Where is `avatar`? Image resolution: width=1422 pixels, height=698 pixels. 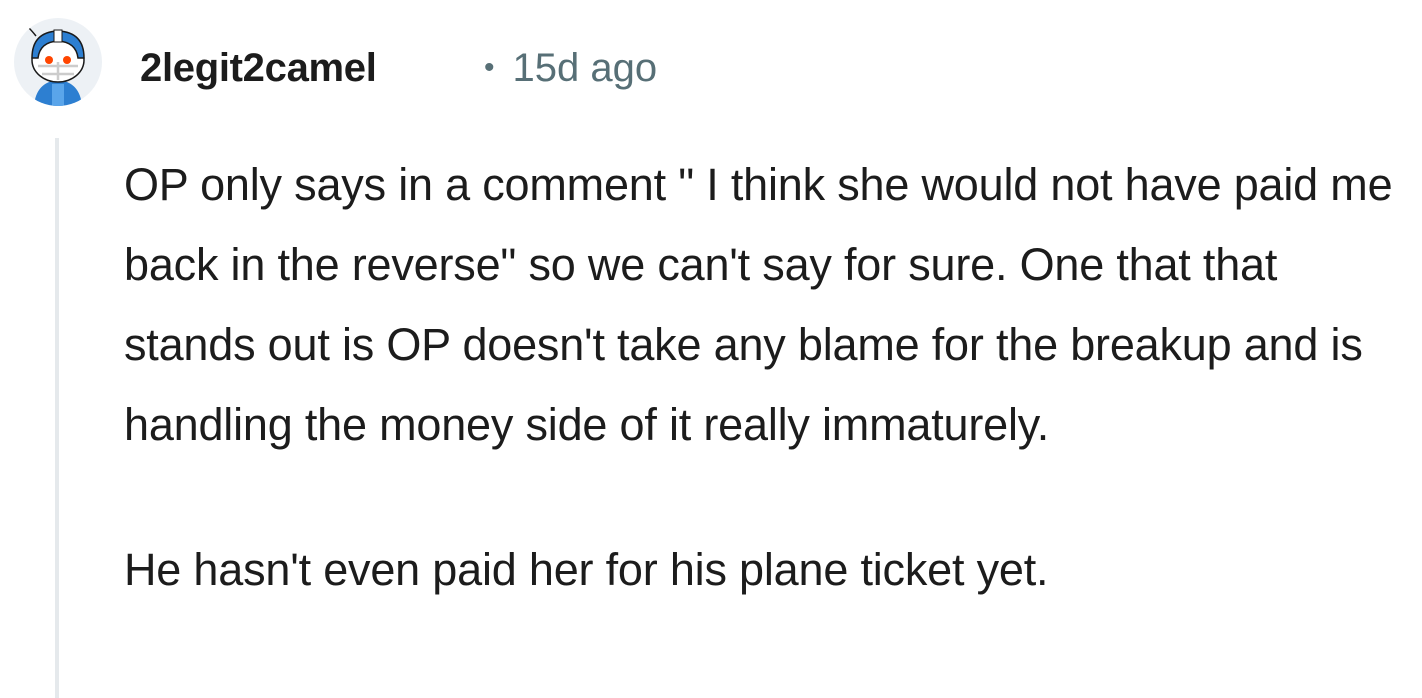
avatar is located at coordinates (58, 62).